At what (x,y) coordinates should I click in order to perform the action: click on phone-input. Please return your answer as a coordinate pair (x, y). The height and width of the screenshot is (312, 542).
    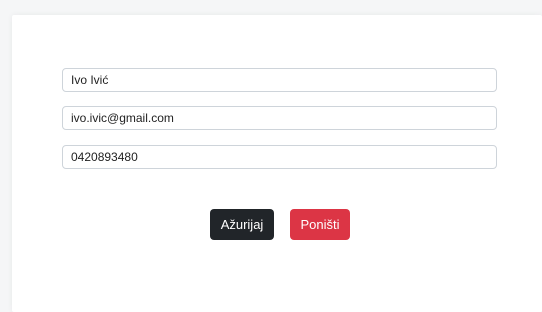
    Looking at the image, I should click on (279, 157).